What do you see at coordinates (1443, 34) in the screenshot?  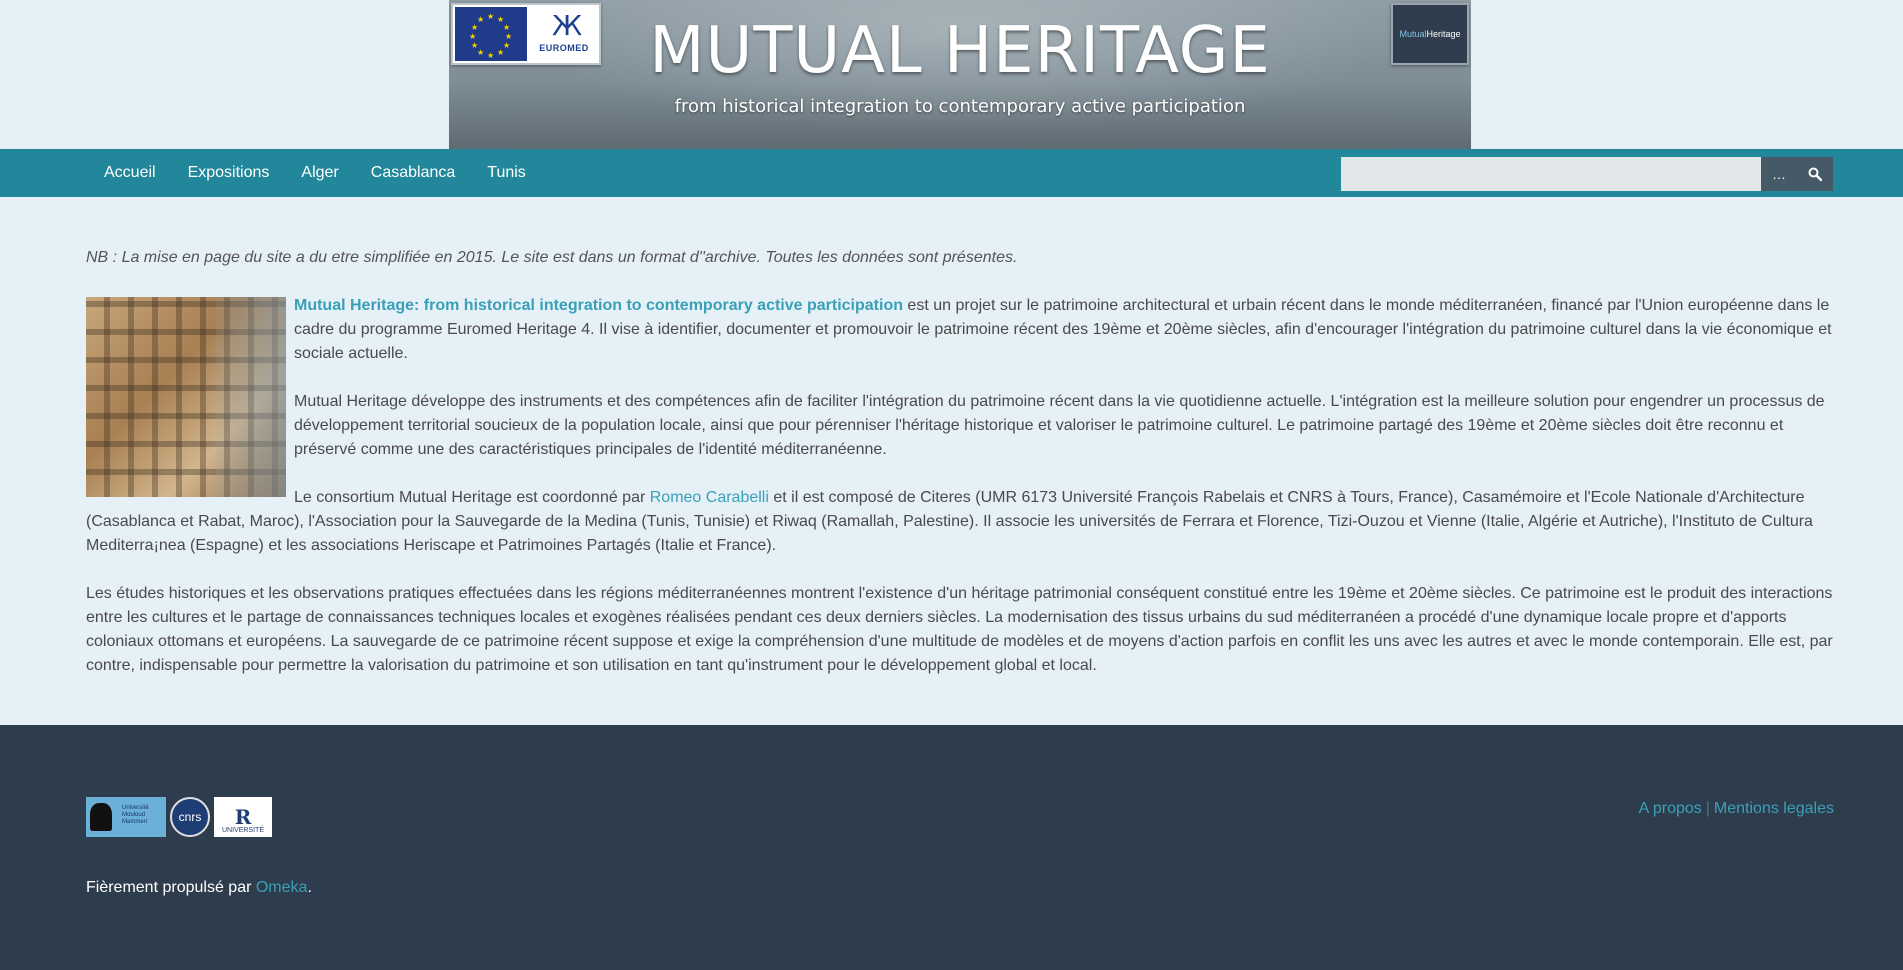 I see `logo-heritage-text: Heritage` at bounding box center [1443, 34].